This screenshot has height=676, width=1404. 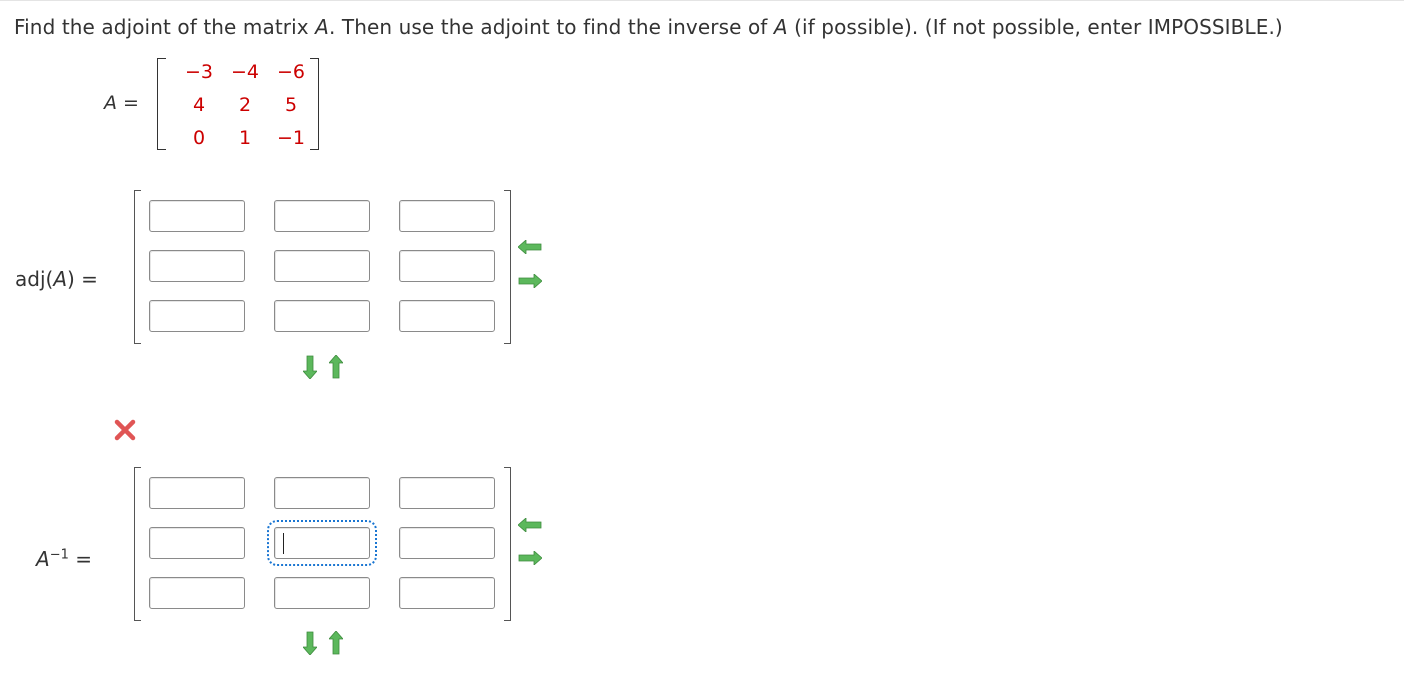 I want to click on given-cell-2-2: −1, so click(x=290, y=138).